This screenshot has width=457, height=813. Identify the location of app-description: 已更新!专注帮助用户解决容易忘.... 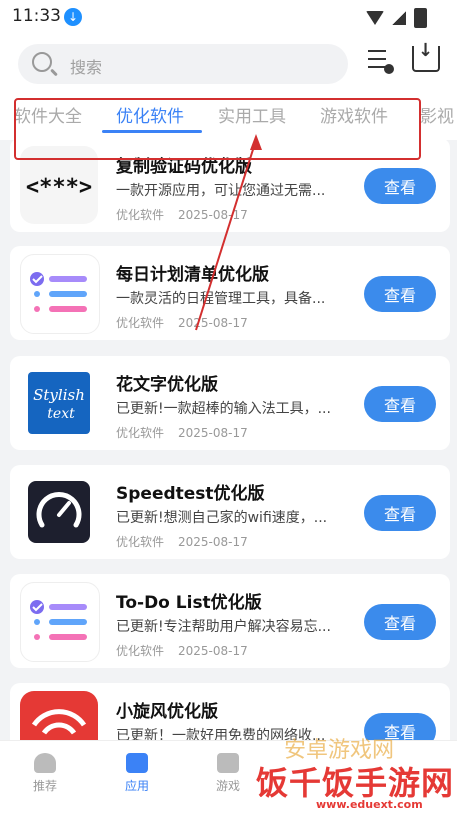
(223, 627).